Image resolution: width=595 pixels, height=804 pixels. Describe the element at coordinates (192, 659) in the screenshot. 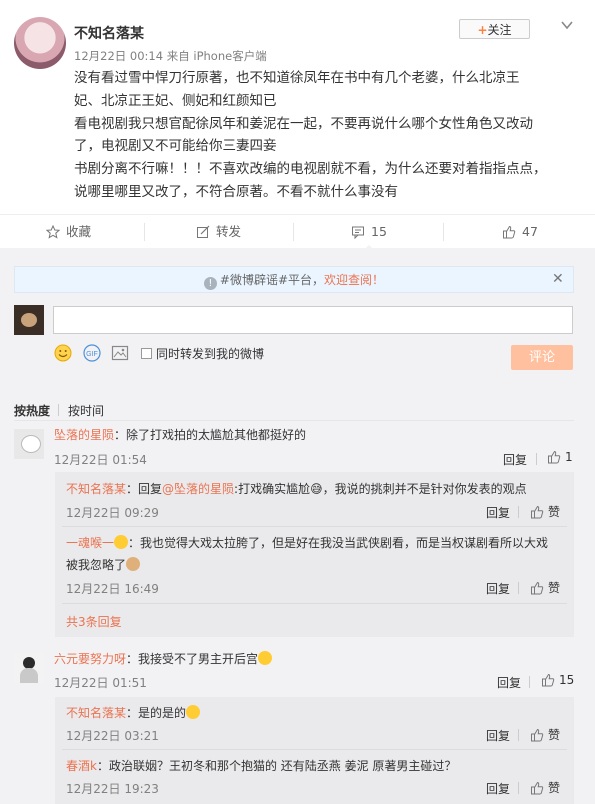

I see `comment-body: ：我接受不了男主开后宫` at that location.